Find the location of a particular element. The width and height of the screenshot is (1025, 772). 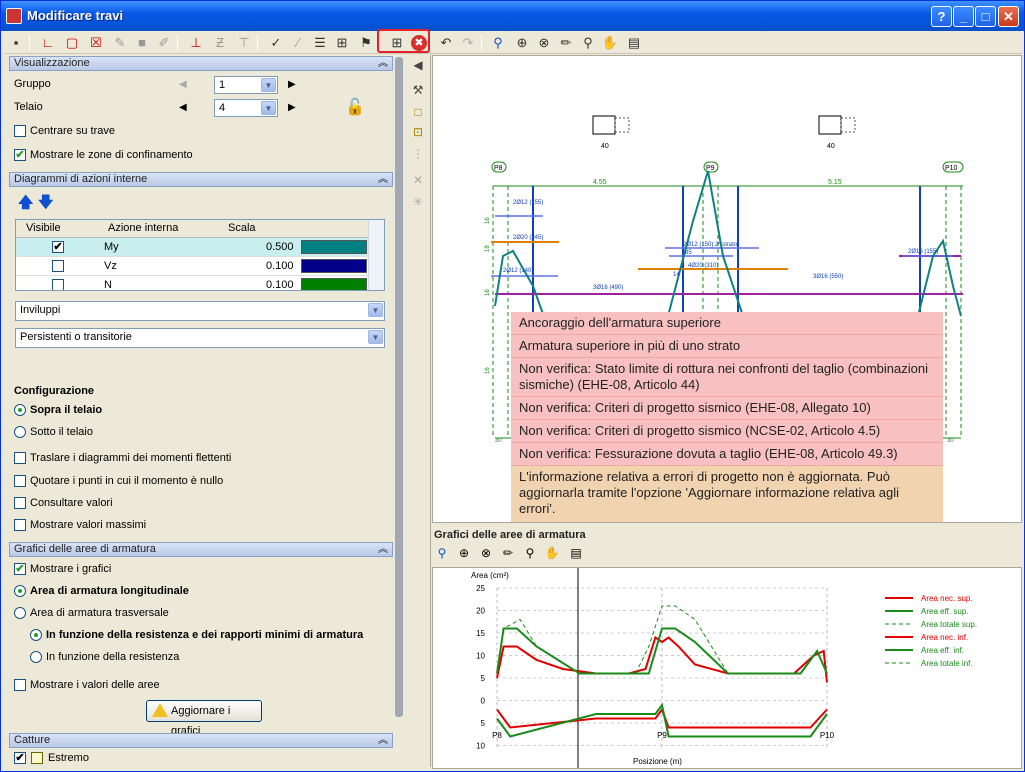

undo-icon: ↶ is located at coordinates (446, 43).